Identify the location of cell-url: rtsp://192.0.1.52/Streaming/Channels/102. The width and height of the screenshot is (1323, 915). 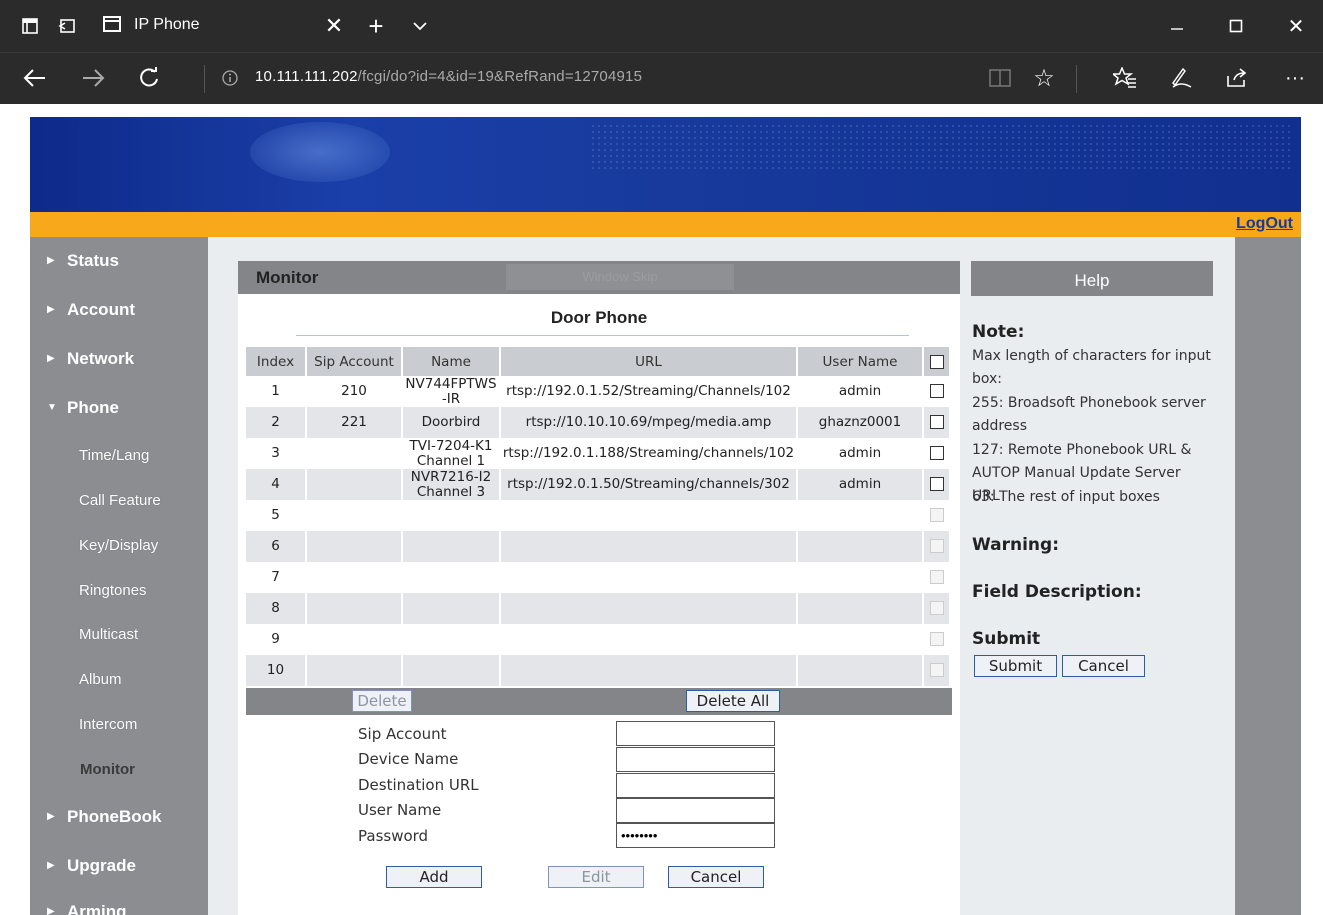
(649, 391).